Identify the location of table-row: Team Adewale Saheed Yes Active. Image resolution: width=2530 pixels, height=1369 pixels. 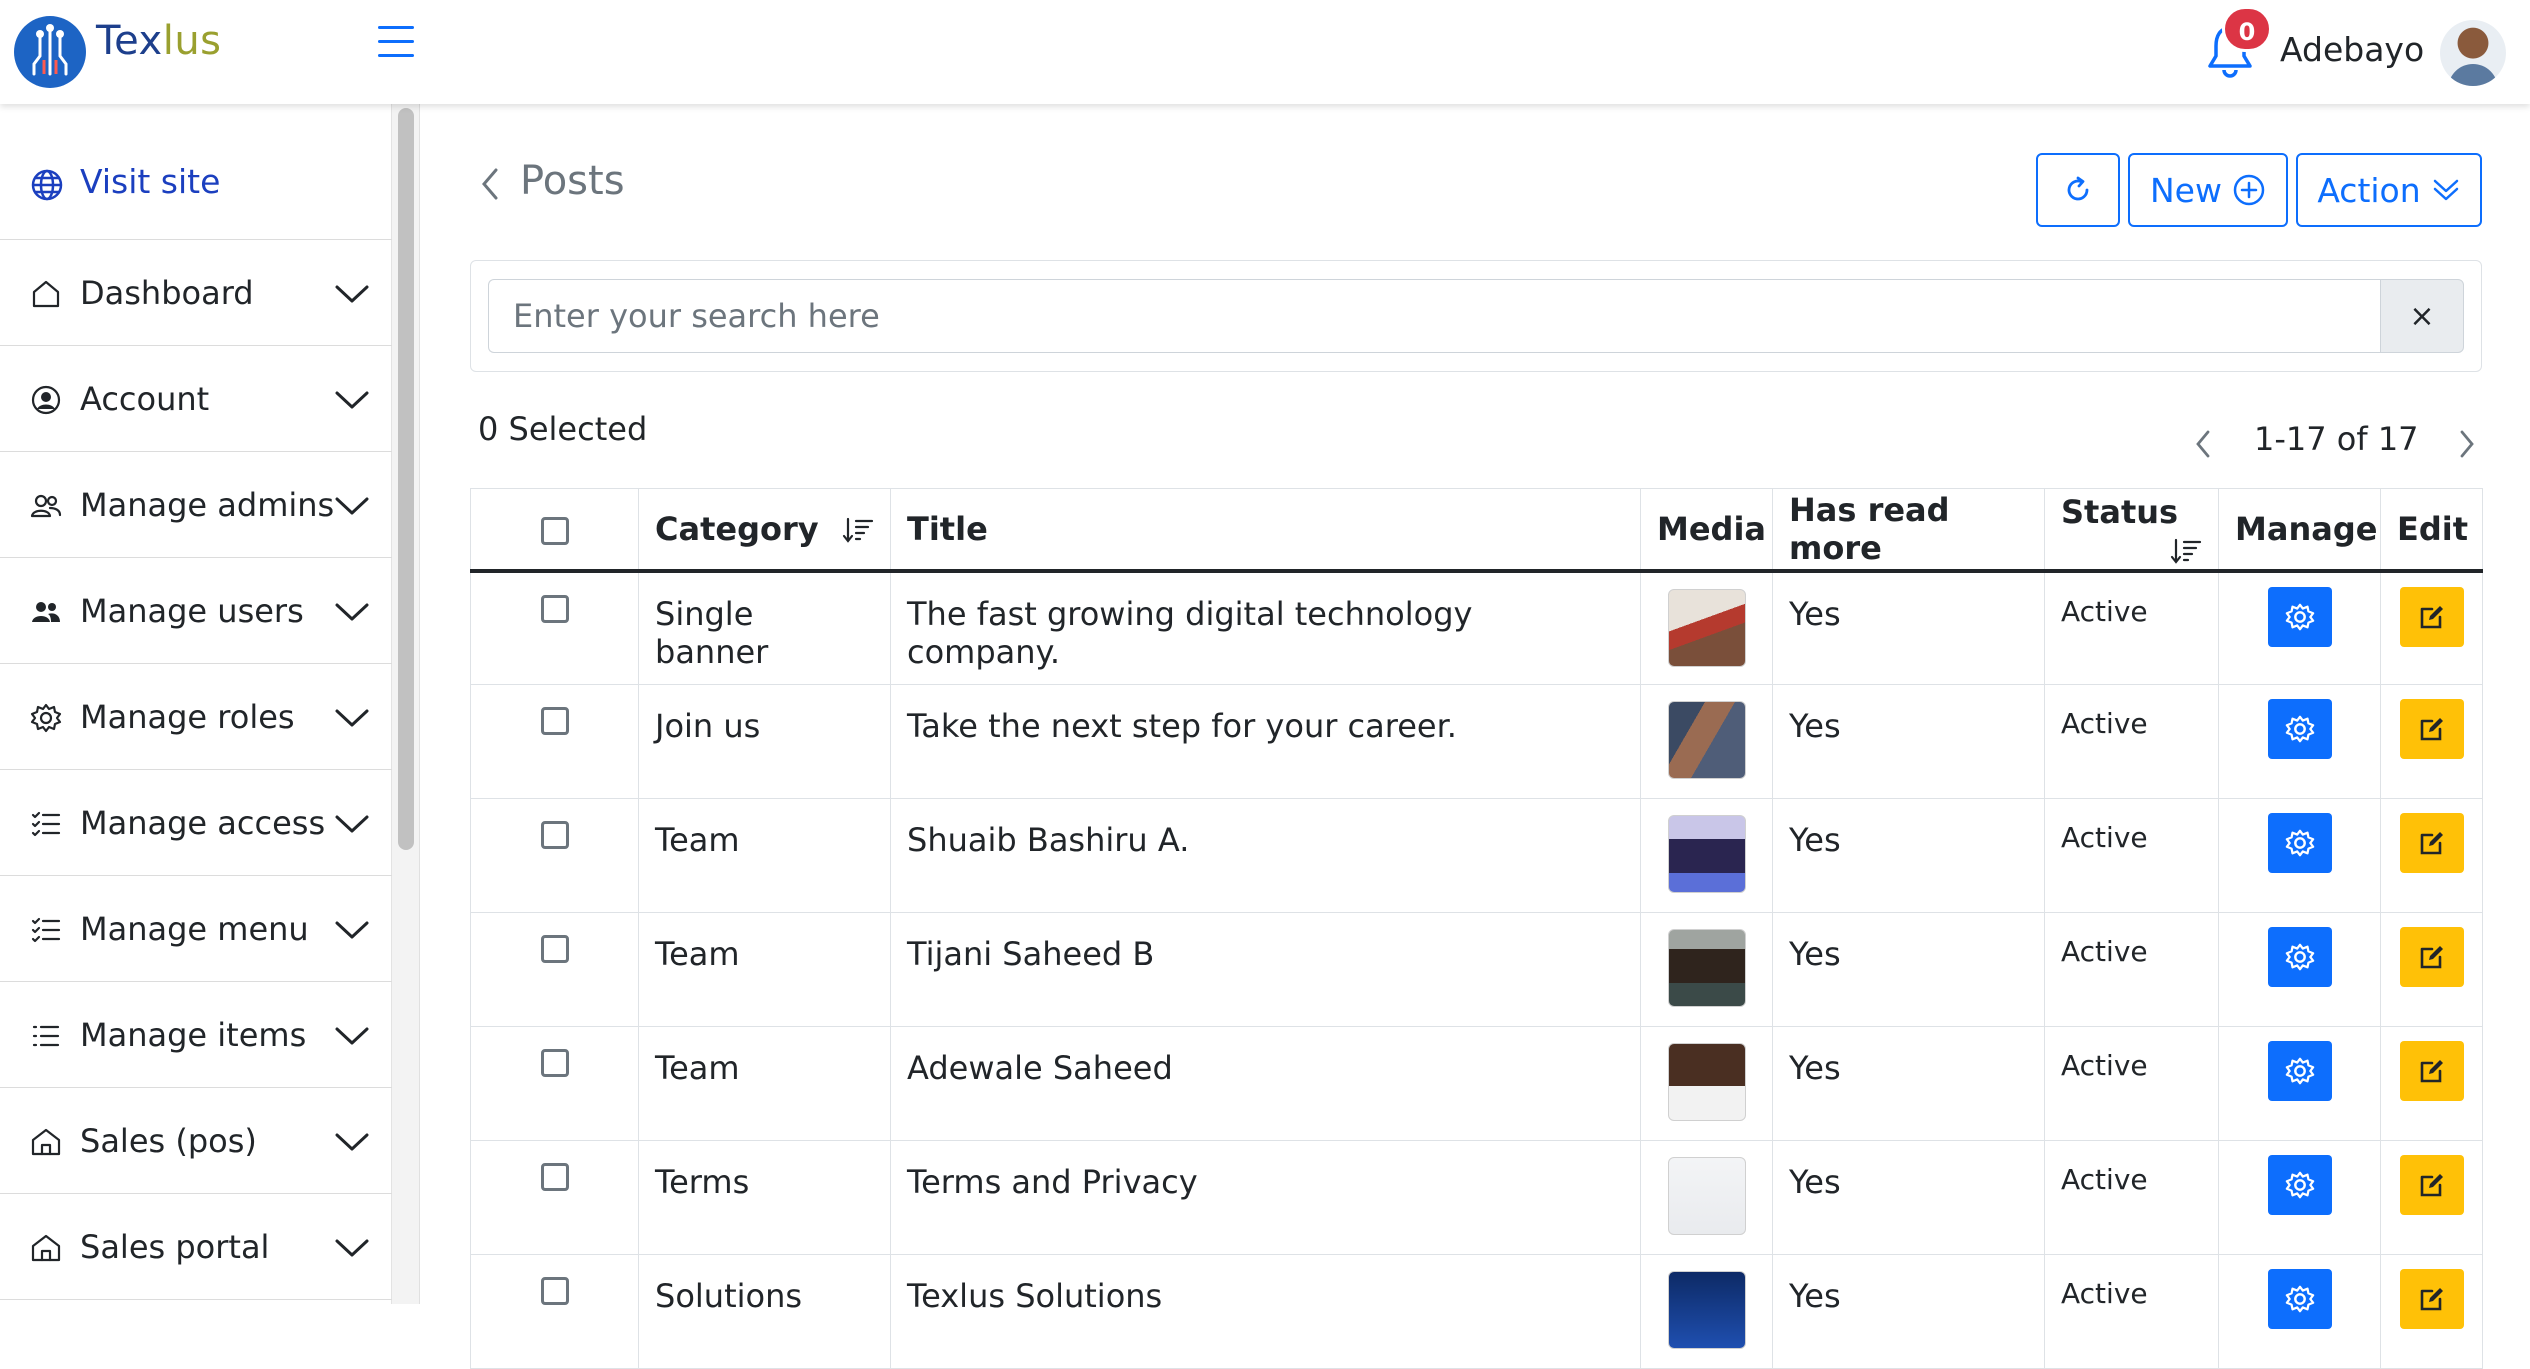
(1476, 1083).